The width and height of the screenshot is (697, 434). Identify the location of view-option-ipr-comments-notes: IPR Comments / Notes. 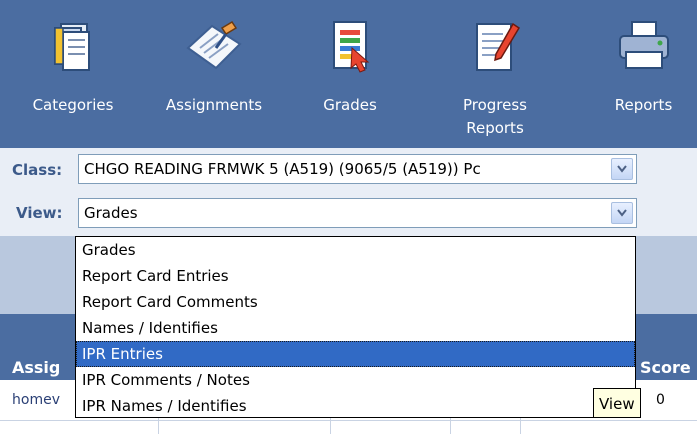
(355, 380).